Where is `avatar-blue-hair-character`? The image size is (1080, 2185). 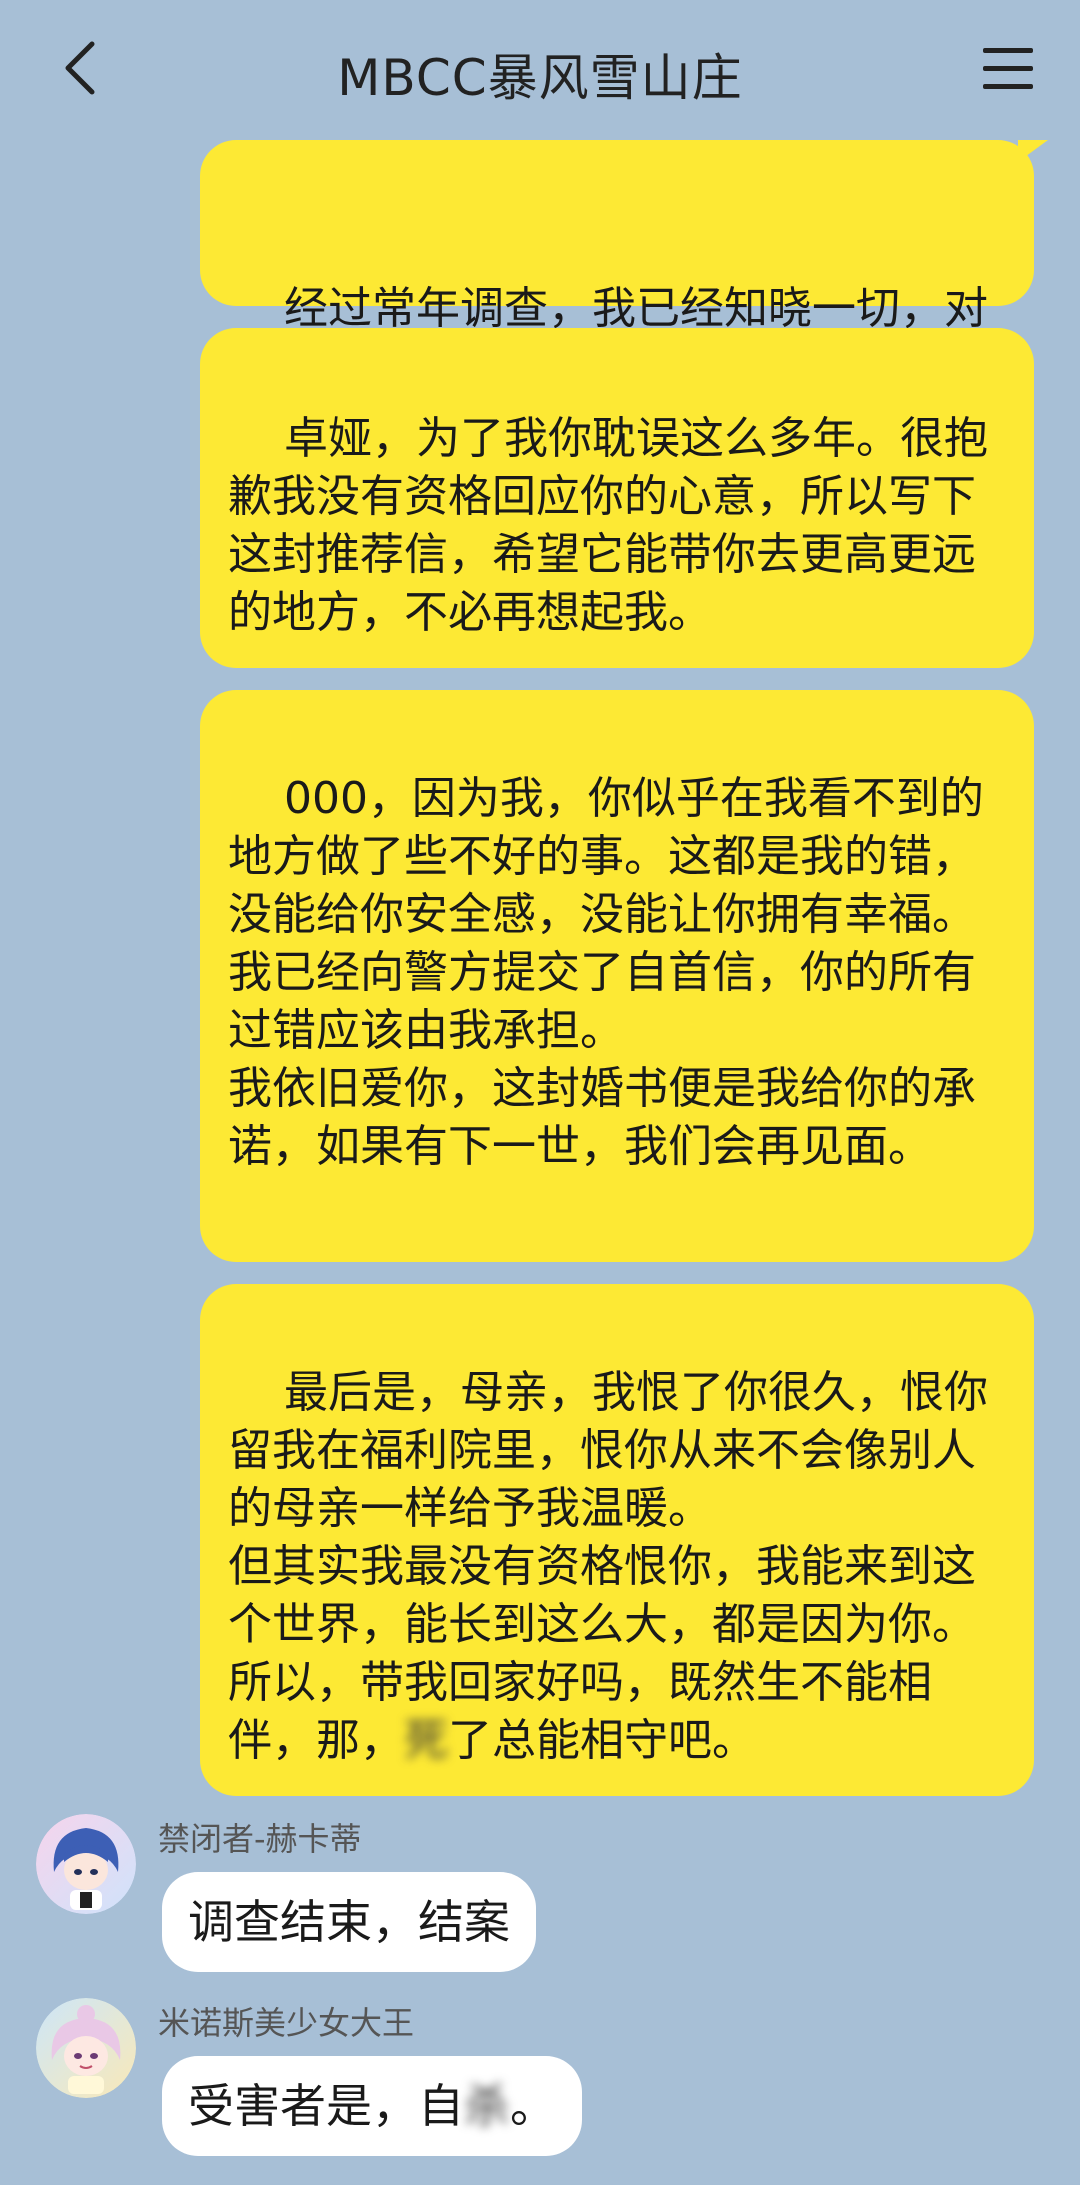
avatar-blue-hair-character is located at coordinates (86, 1864).